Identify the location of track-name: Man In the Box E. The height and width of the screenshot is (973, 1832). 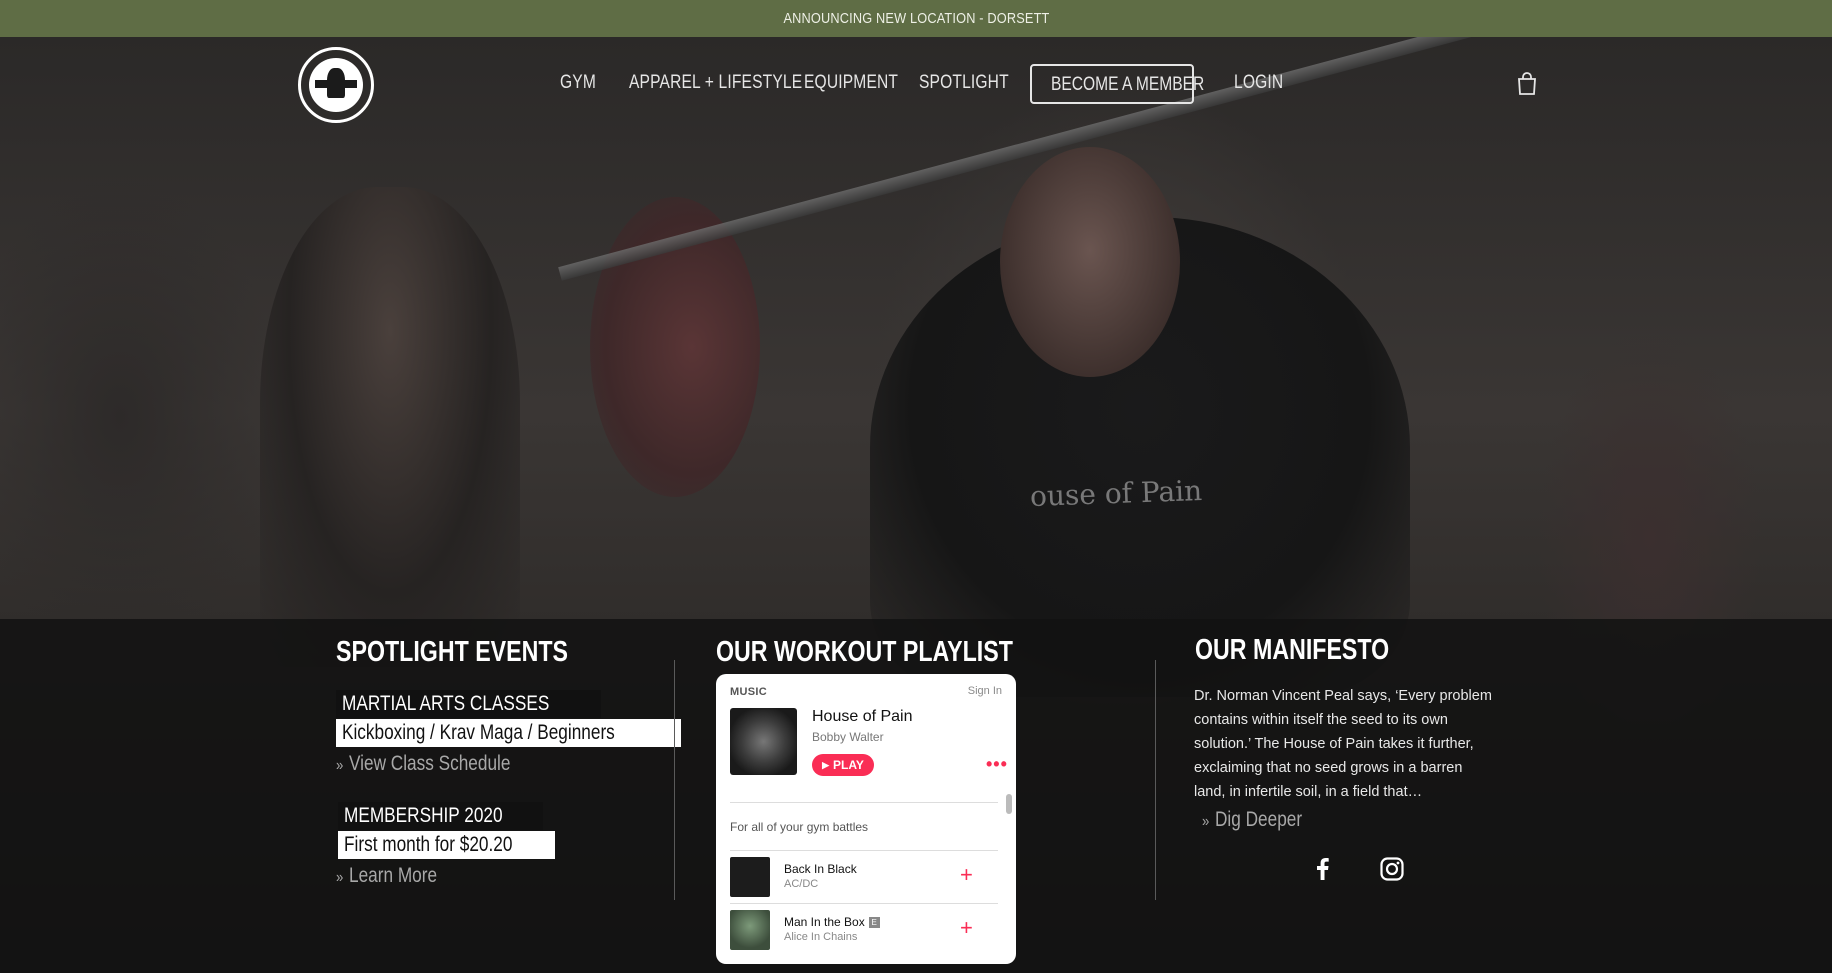
(832, 922).